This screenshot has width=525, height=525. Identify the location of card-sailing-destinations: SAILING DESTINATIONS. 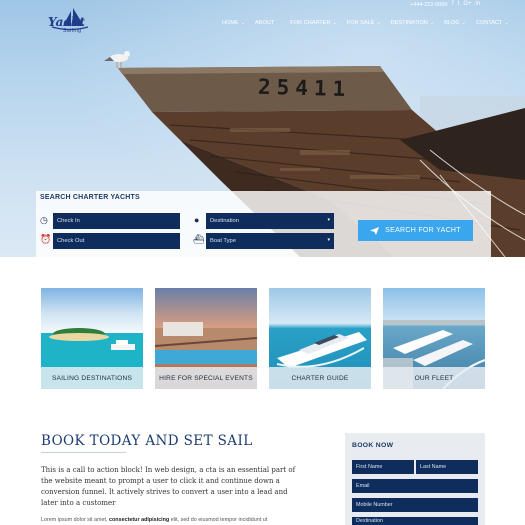
(92, 338).